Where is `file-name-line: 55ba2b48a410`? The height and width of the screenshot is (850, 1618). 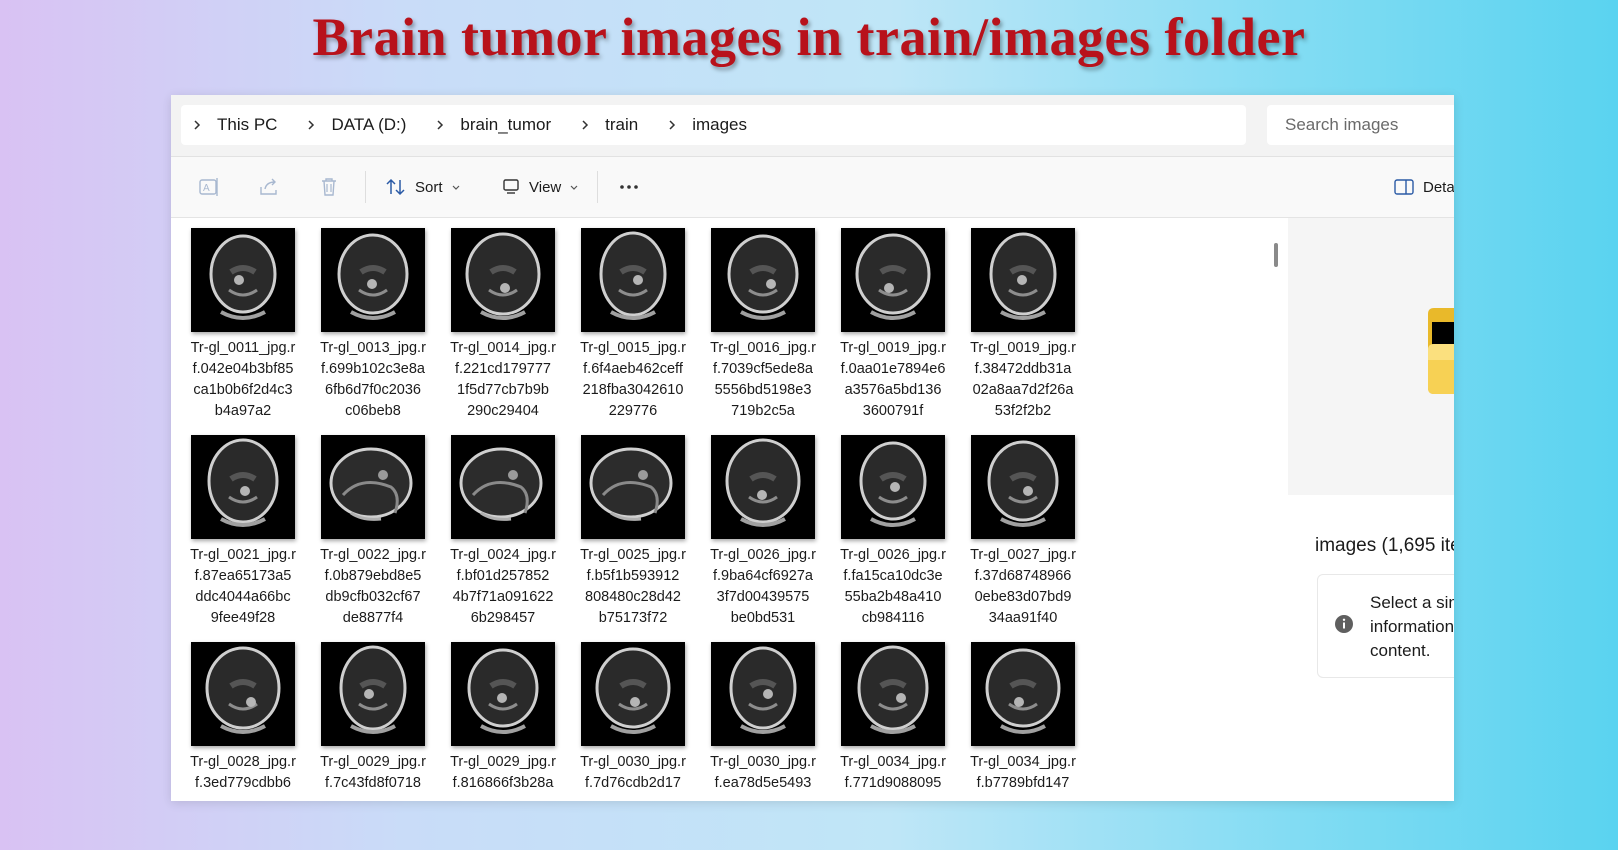 file-name-line: 55ba2b48a410 is located at coordinates (893, 597).